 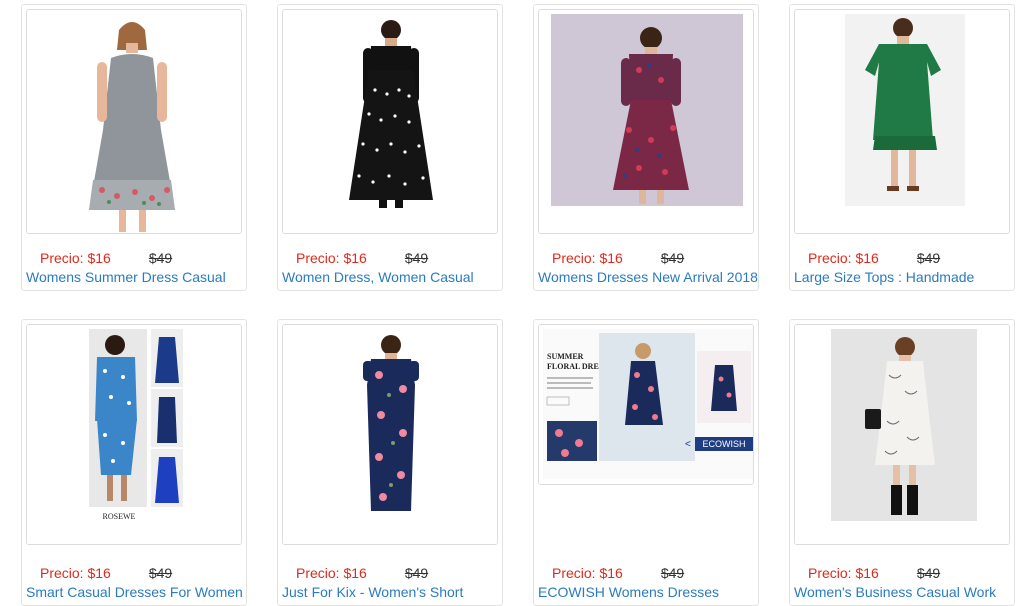 What do you see at coordinates (646, 404) in the screenshot?
I see `product-image: SUMMER FLORAL DRESS < ECOWISH` at bounding box center [646, 404].